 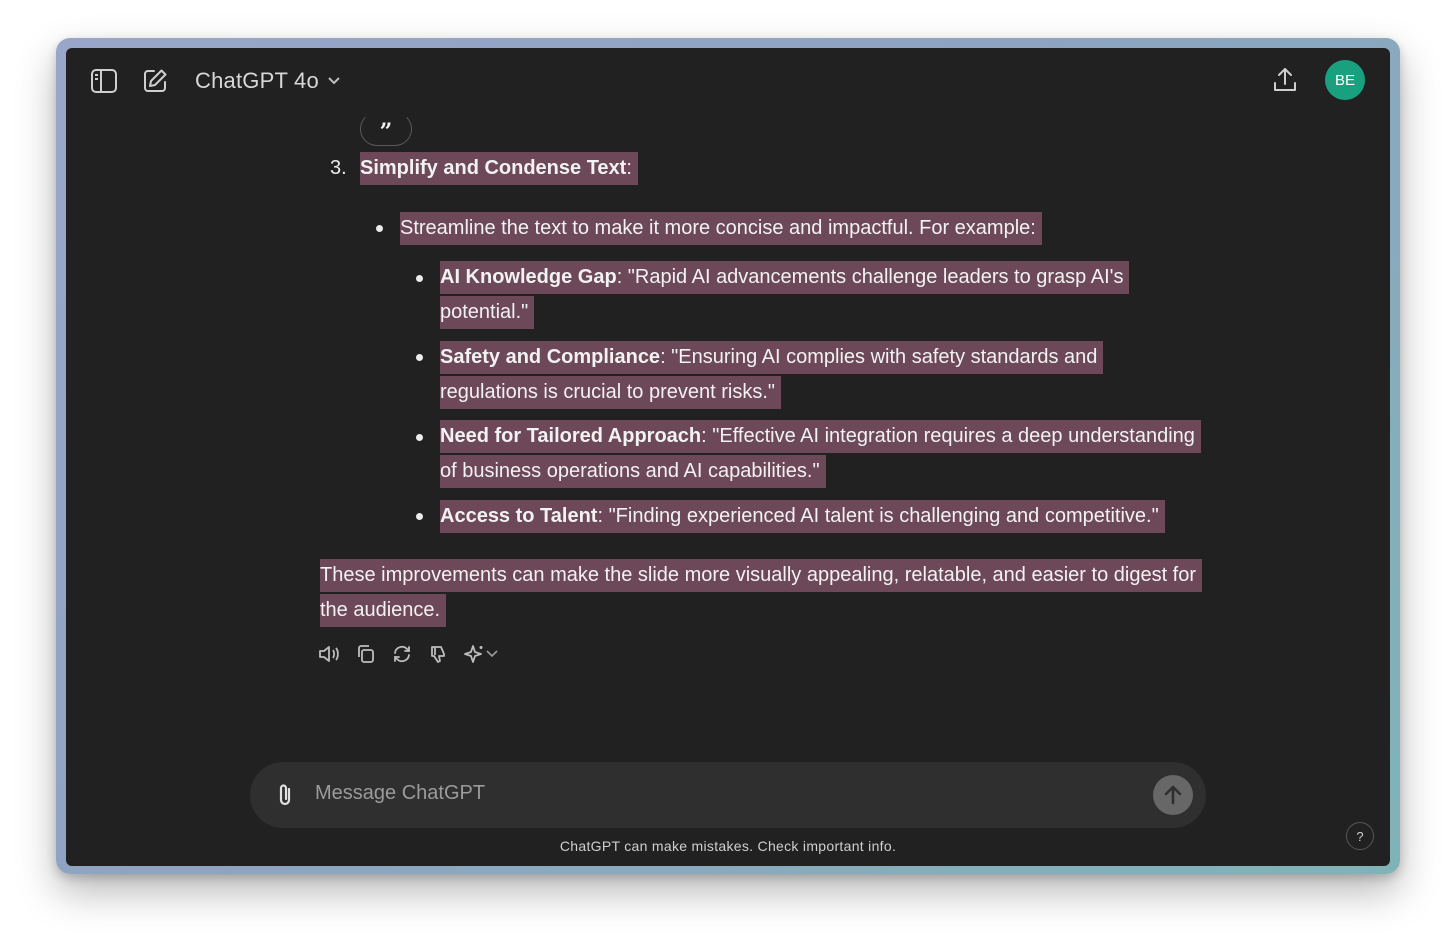 I want to click on quote-icon: ”, so click(x=386, y=132).